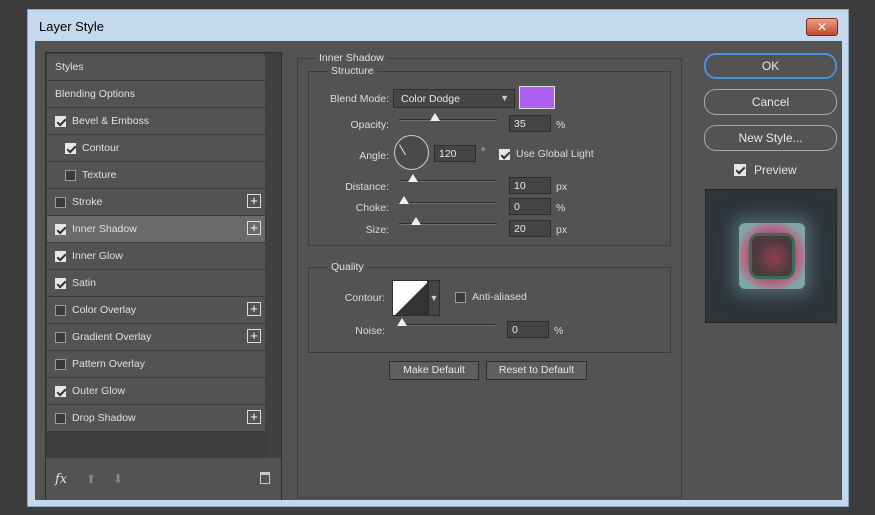  What do you see at coordinates (156, 391) in the screenshot?
I see `style-item-outer-glow: Outer Glow` at bounding box center [156, 391].